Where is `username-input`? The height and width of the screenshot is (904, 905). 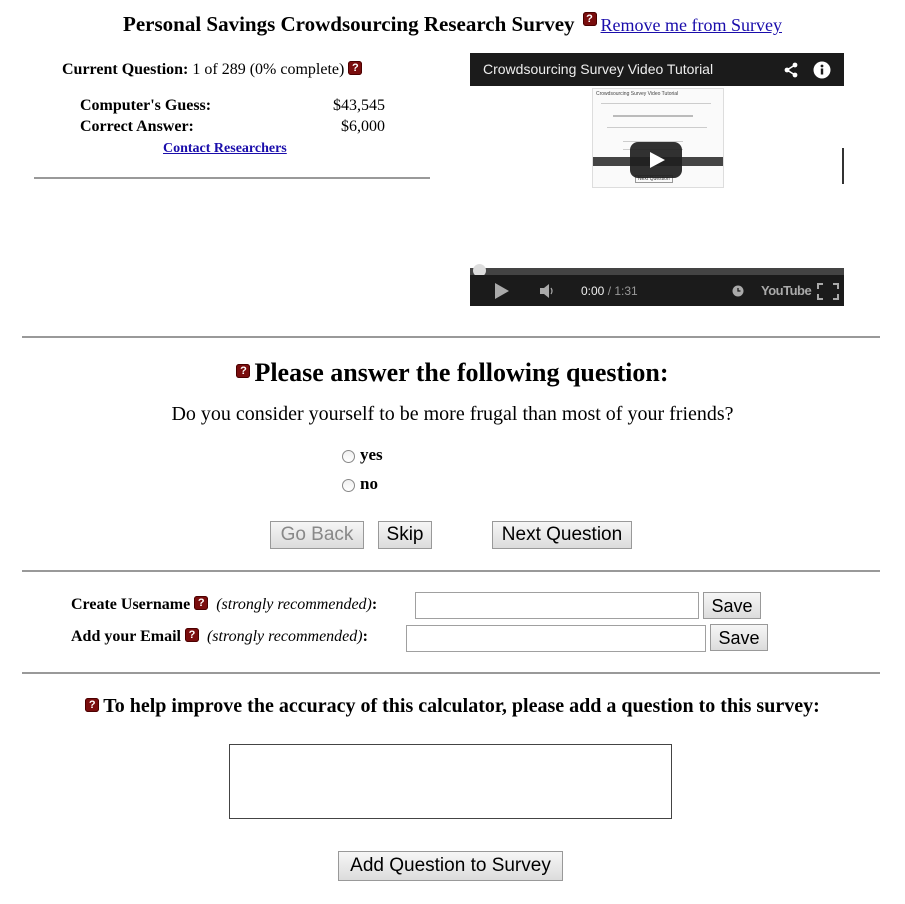 username-input is located at coordinates (557, 605).